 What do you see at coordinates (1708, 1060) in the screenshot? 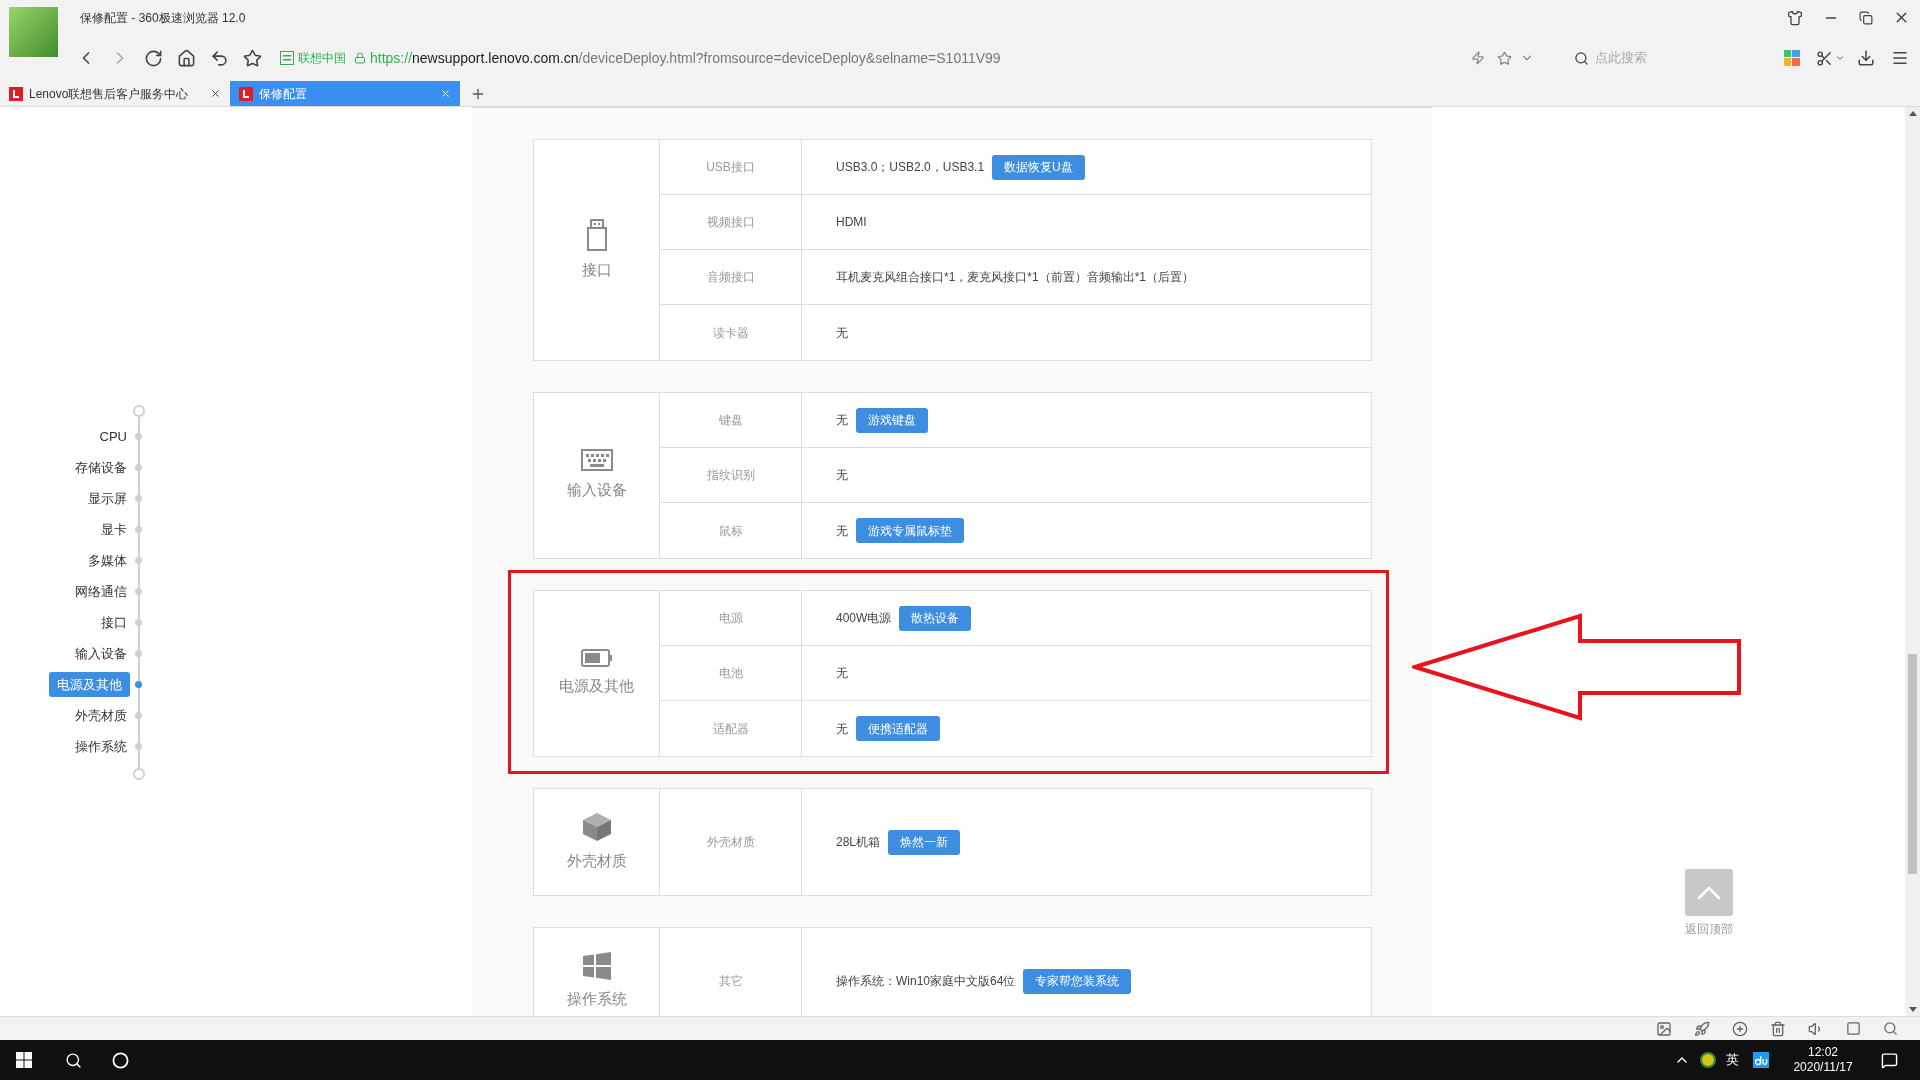
I see `security-app-icon` at bounding box center [1708, 1060].